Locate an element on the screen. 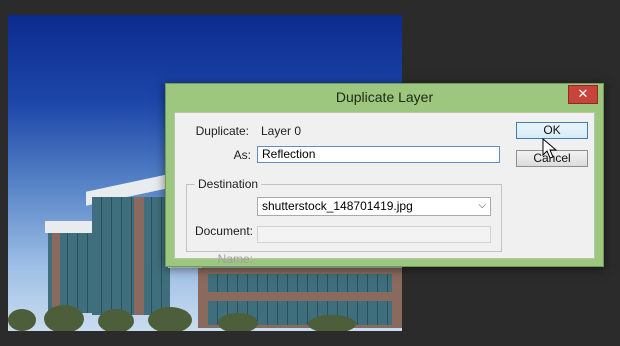 This screenshot has height=346, width=620. close-icon: ✕ is located at coordinates (583, 94).